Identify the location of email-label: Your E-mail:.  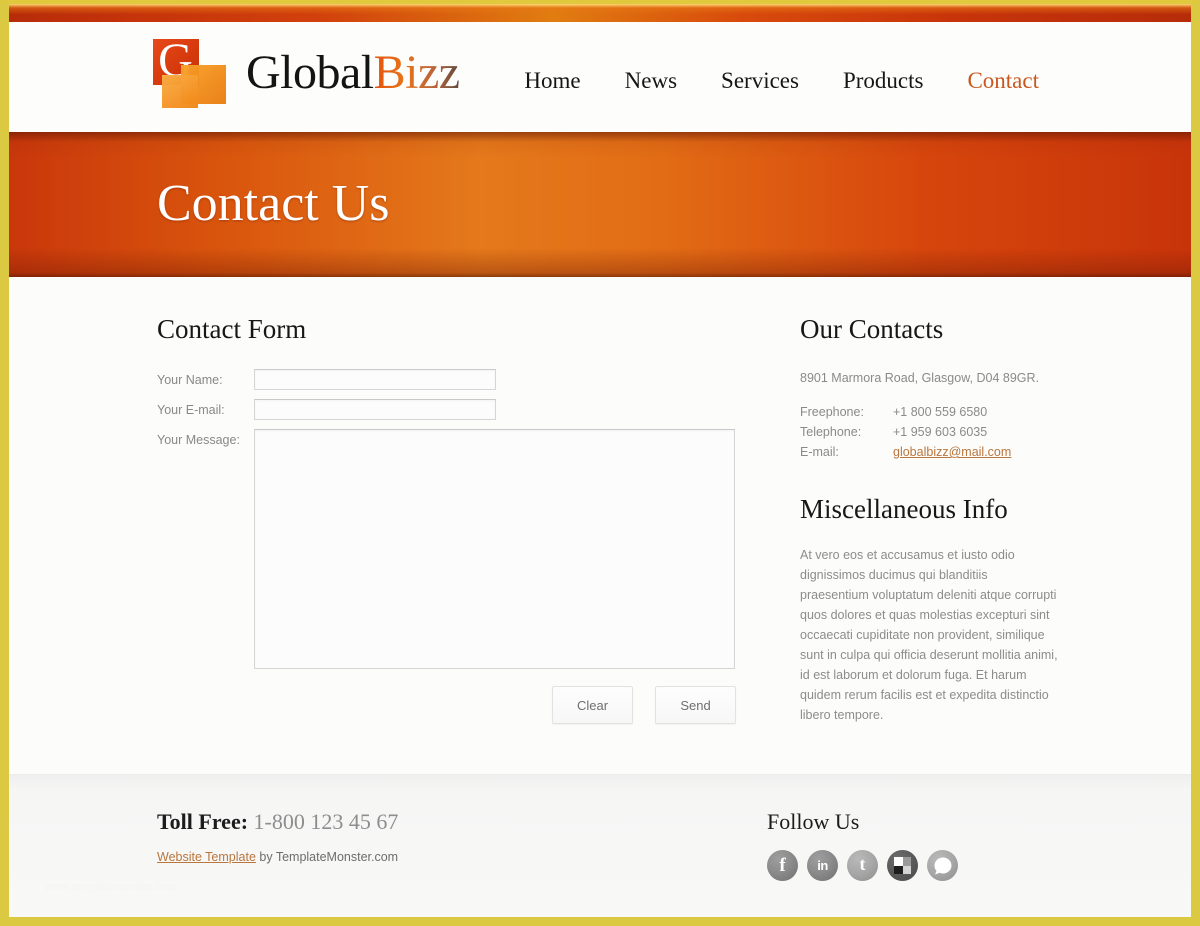
(191, 410).